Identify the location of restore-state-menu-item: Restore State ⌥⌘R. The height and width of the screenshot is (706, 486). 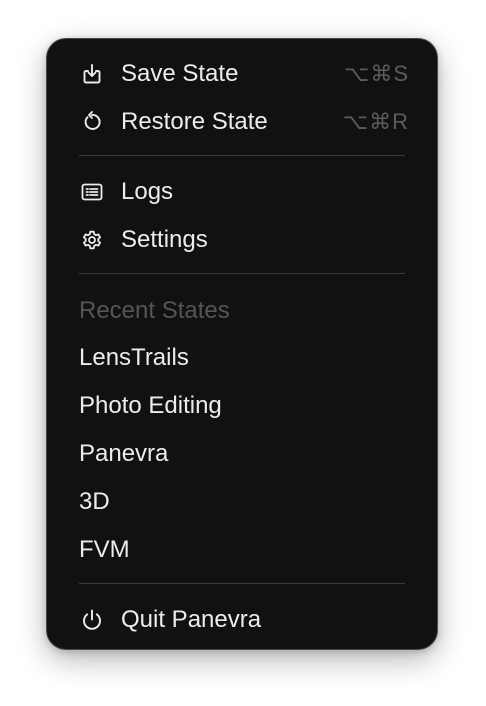
(242, 122).